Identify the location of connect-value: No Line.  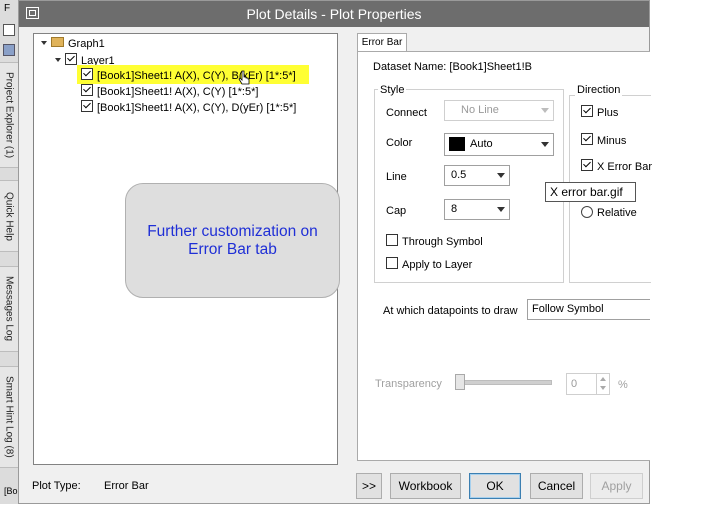
(480, 110).